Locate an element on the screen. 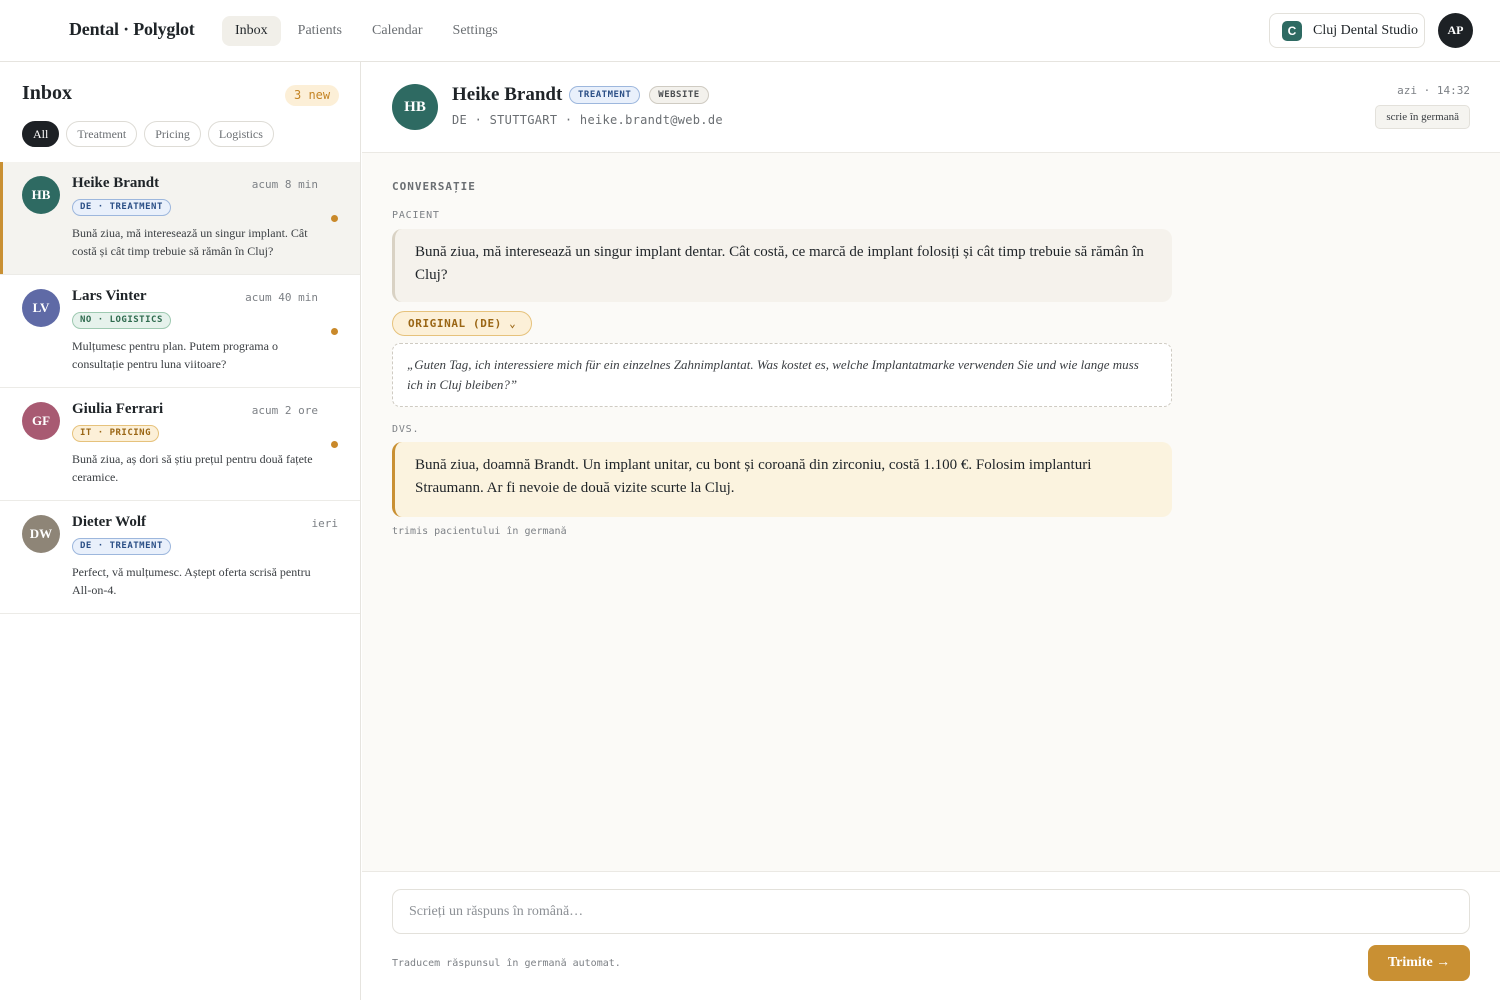 The image size is (1500, 1000). conversation-time: acum 40 min is located at coordinates (281, 297).